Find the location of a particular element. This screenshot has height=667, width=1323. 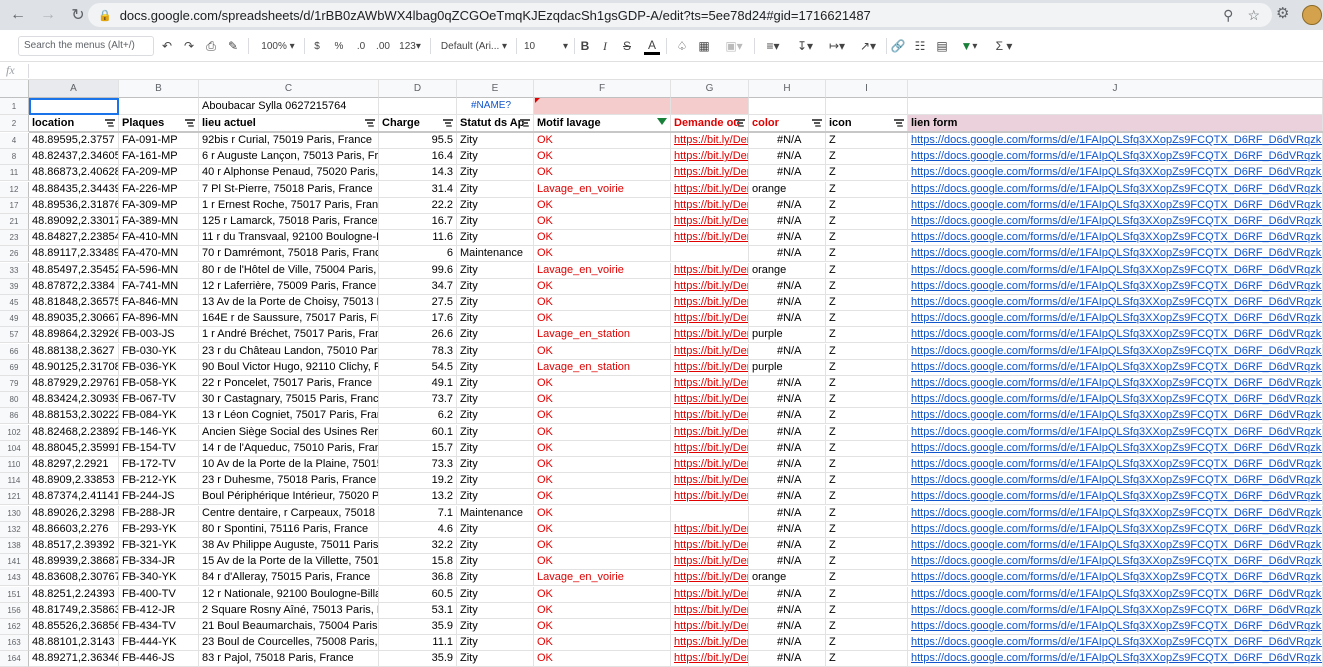

cell-lieu: 38 Av Philippe Auguste, 75011 Paris, Fra is located at coordinates (289, 546).